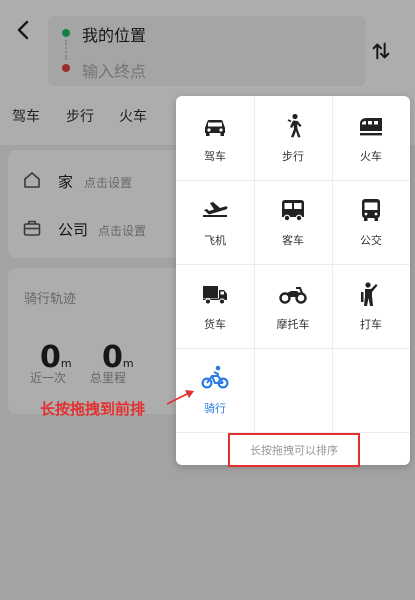  What do you see at coordinates (371, 222) in the screenshot?
I see `mode-bus: 公交` at bounding box center [371, 222].